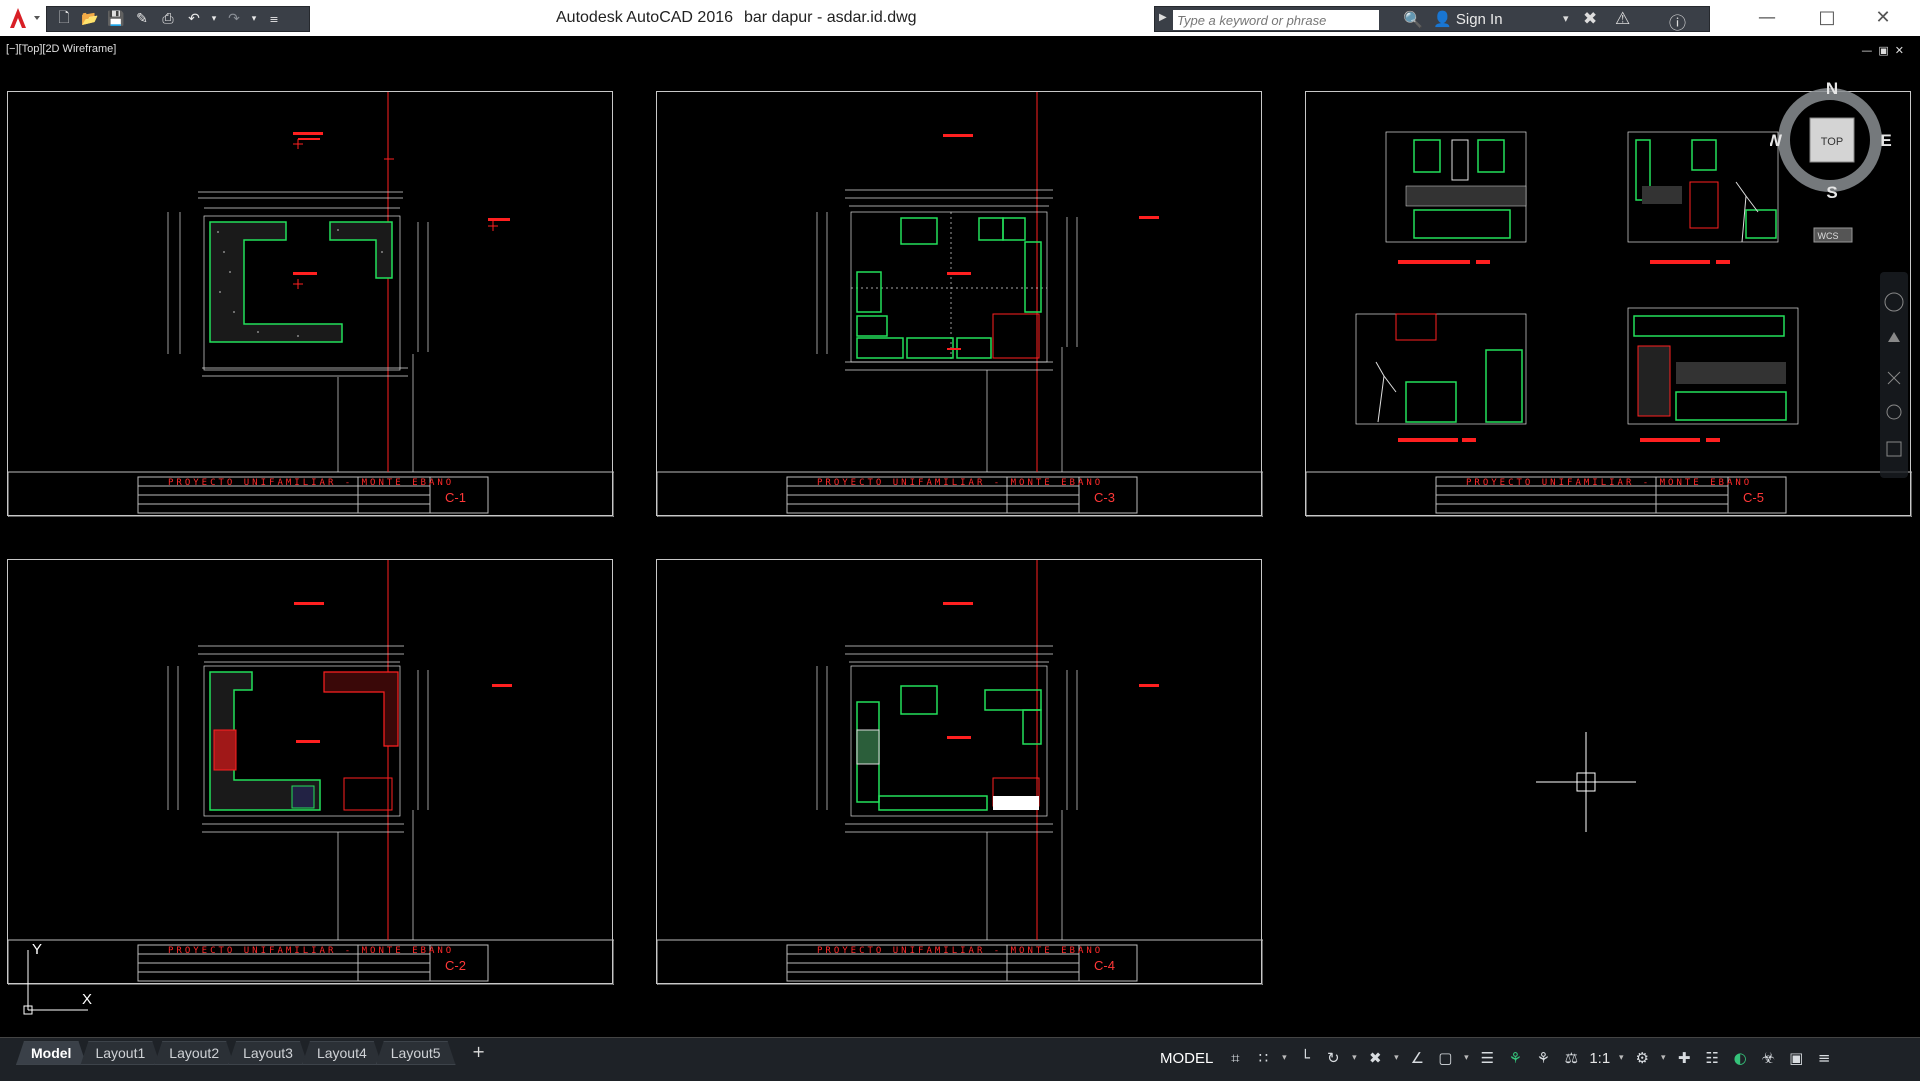 This screenshot has height=1081, width=1920. Describe the element at coordinates (1827, 18) in the screenshot. I see `maximize-icon: □` at that location.